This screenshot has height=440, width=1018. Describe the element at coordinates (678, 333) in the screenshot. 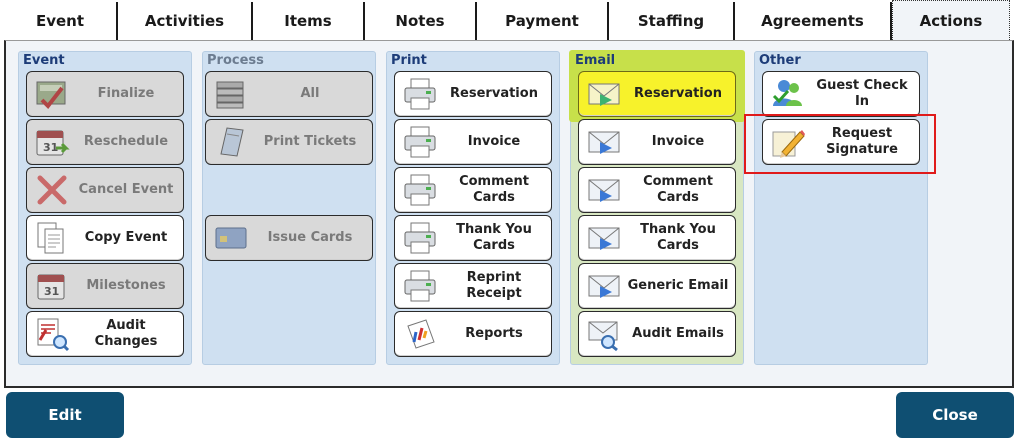

I see `audit-emails-label: Audit Emails` at that location.